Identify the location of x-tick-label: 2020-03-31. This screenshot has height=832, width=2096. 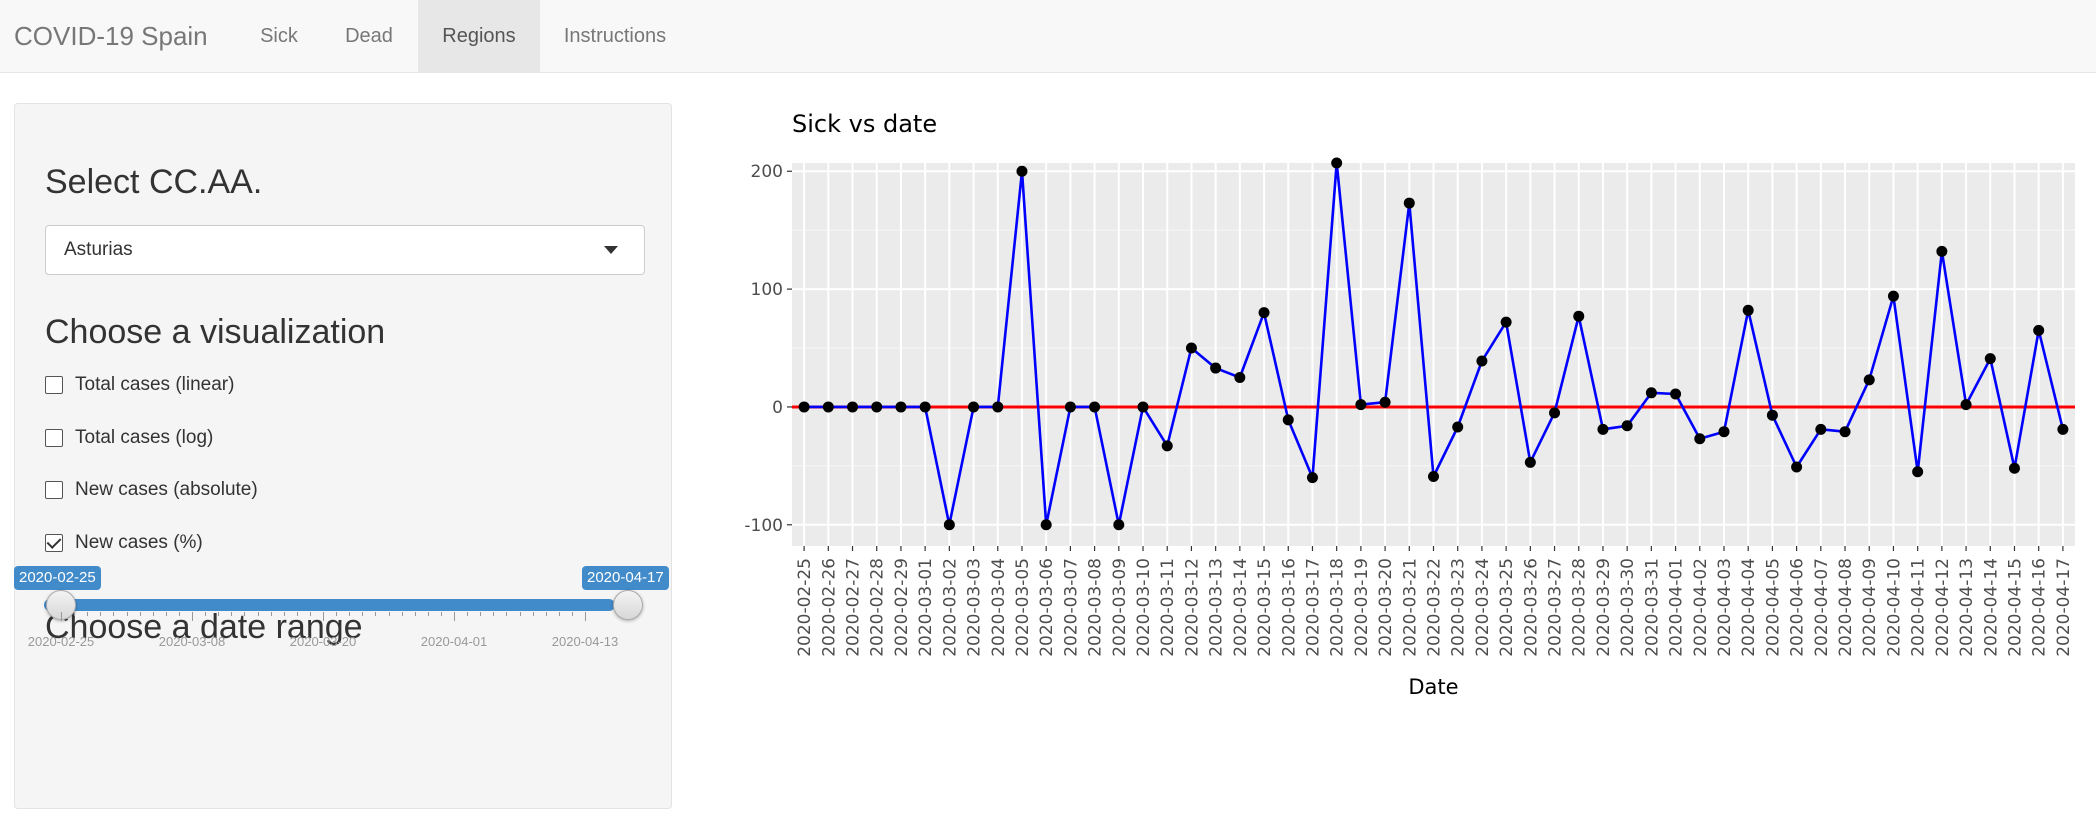
(1652, 607).